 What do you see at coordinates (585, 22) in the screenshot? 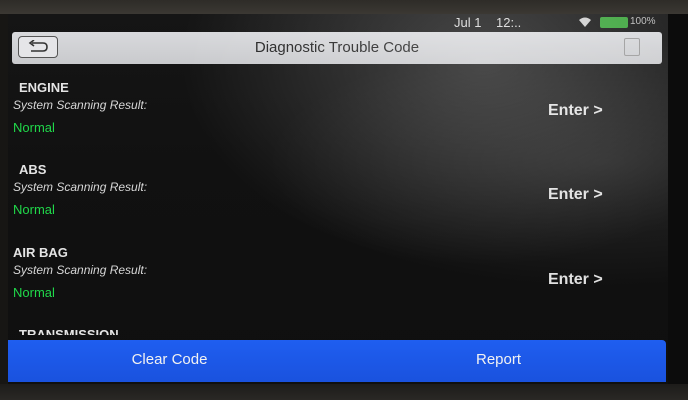
I see `wifi-icon` at bounding box center [585, 22].